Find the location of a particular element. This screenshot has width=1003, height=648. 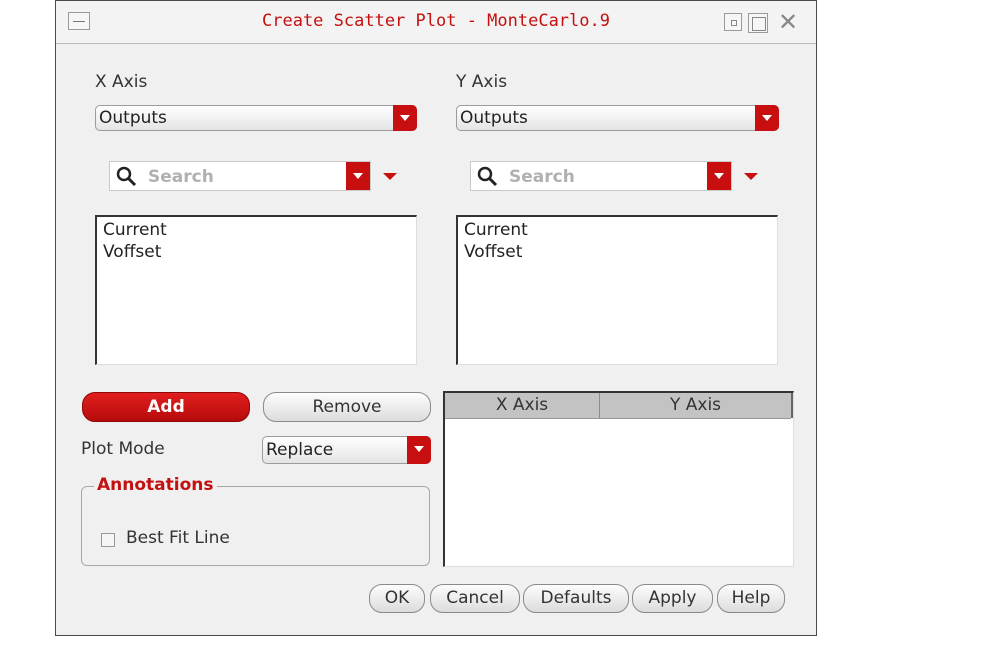

x-axis-label: X Axis is located at coordinates (121, 82).